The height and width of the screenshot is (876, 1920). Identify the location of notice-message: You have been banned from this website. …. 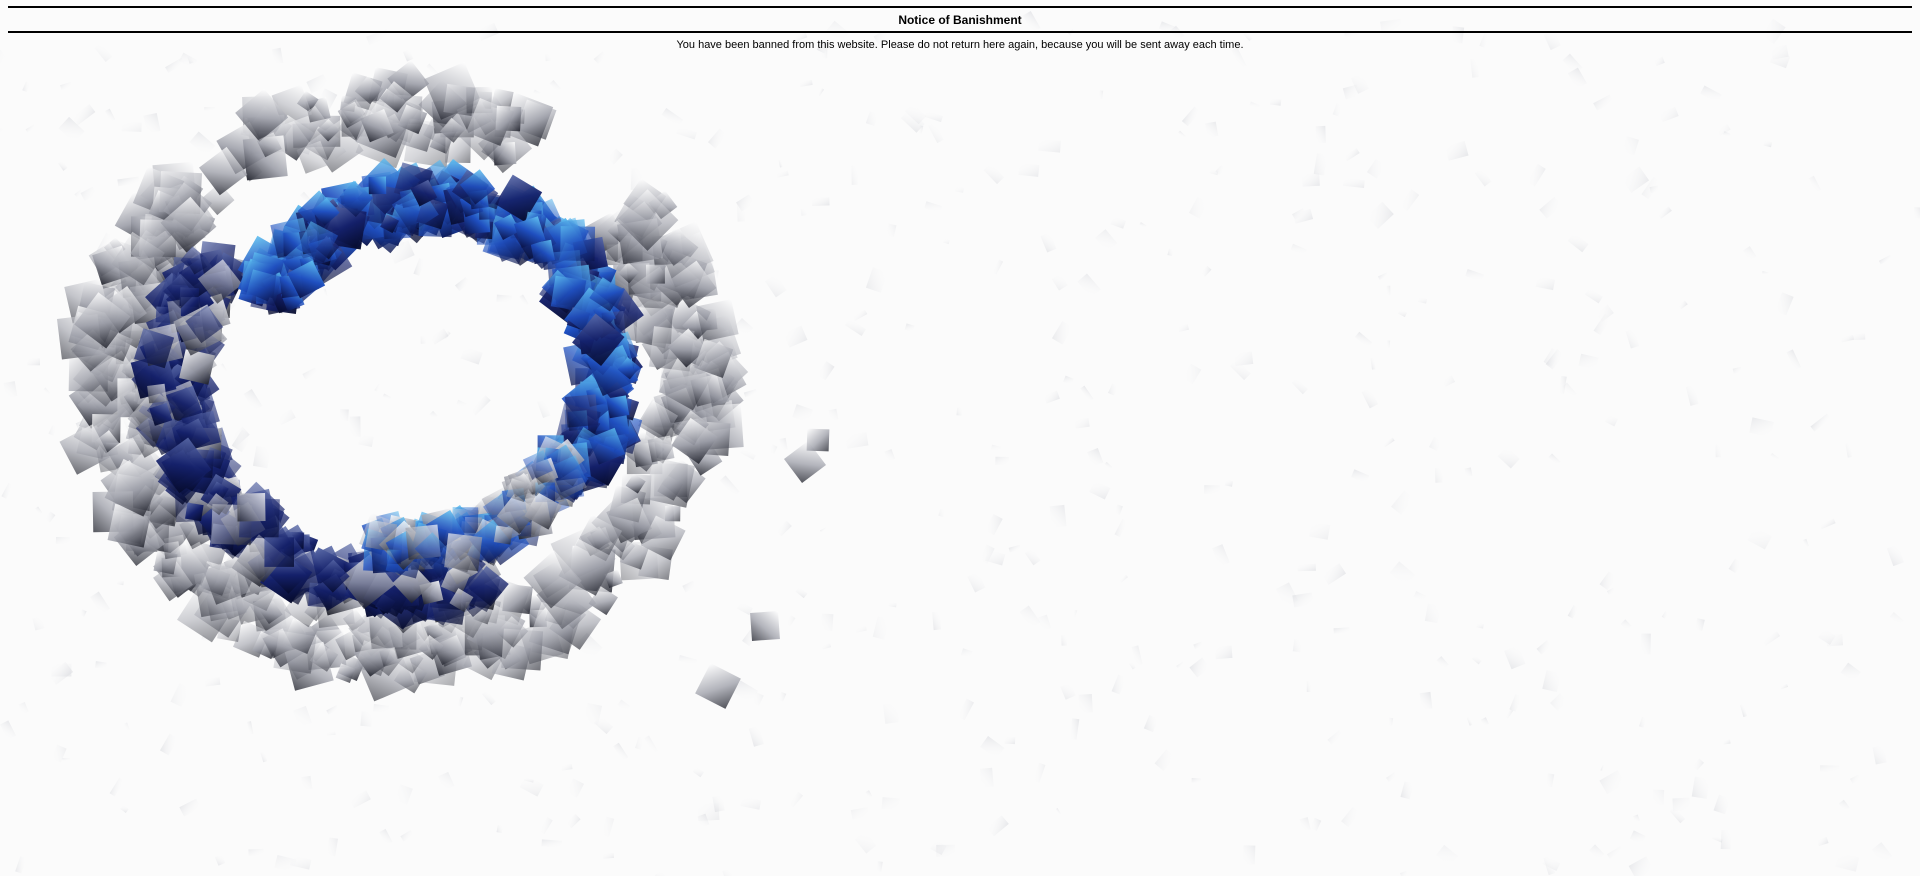
(960, 45).